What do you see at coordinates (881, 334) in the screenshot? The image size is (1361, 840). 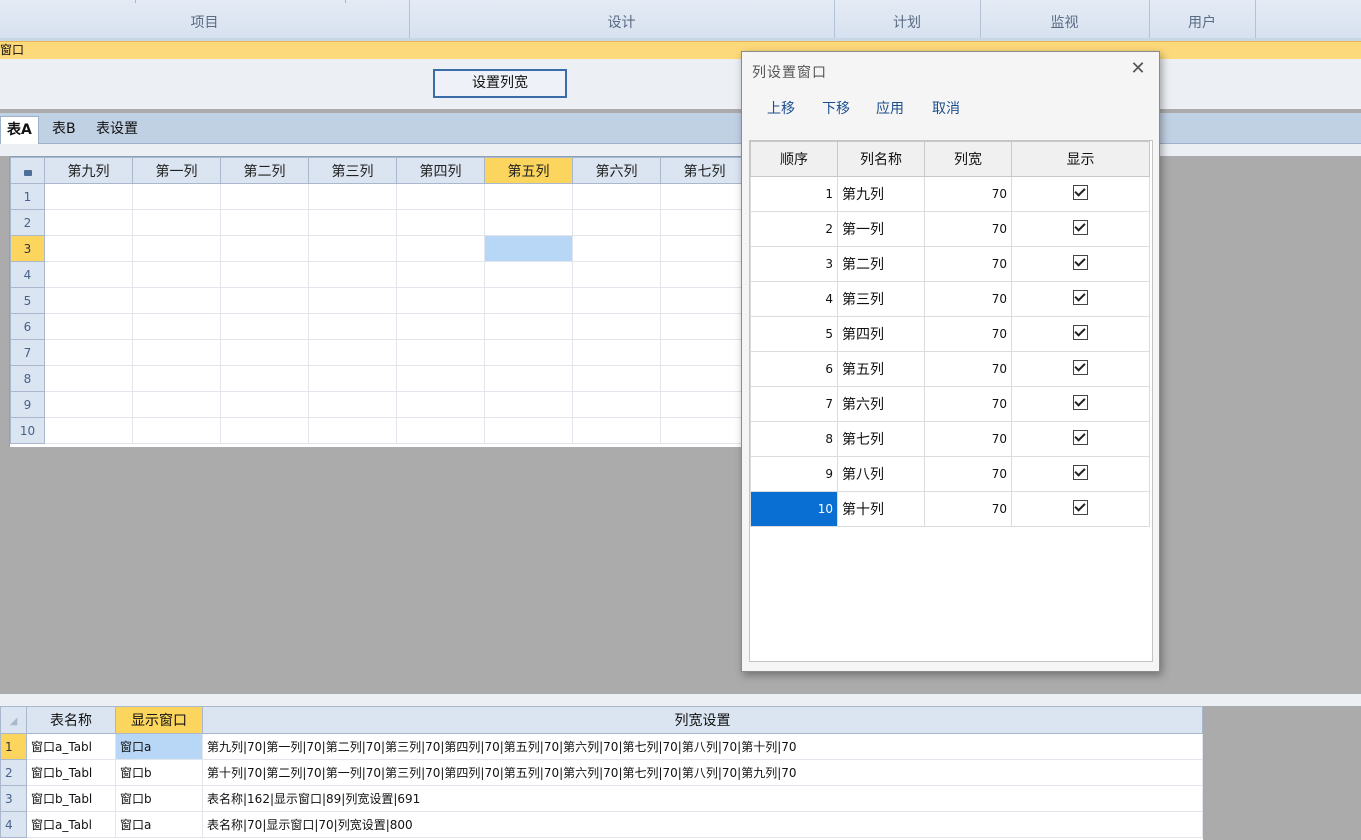 I see `name-cell: 第四列` at bounding box center [881, 334].